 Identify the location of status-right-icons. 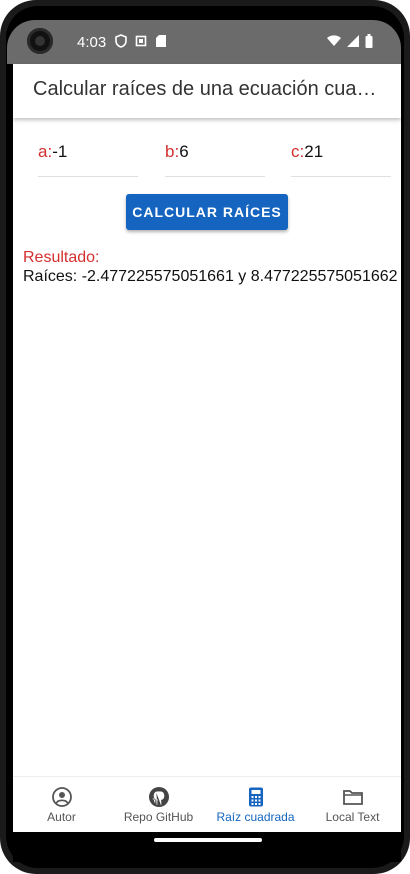
(350, 41).